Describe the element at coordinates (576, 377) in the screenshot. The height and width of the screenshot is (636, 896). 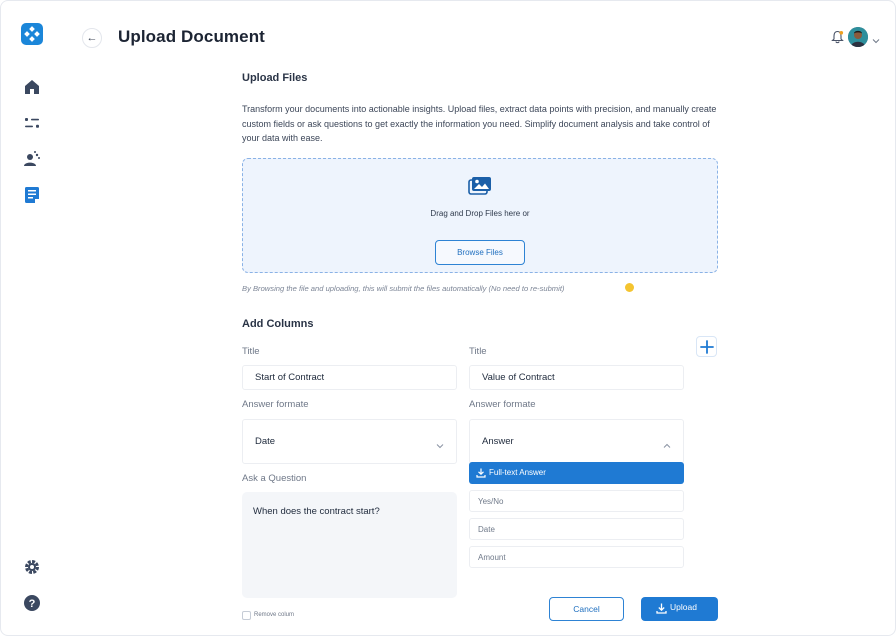
I see `title-input: Value of Contract` at that location.